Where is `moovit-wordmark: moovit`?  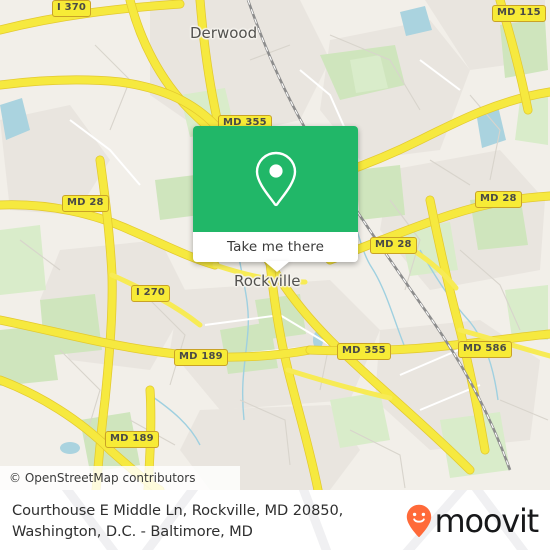
moovit-wordmark: moovit is located at coordinates (486, 521).